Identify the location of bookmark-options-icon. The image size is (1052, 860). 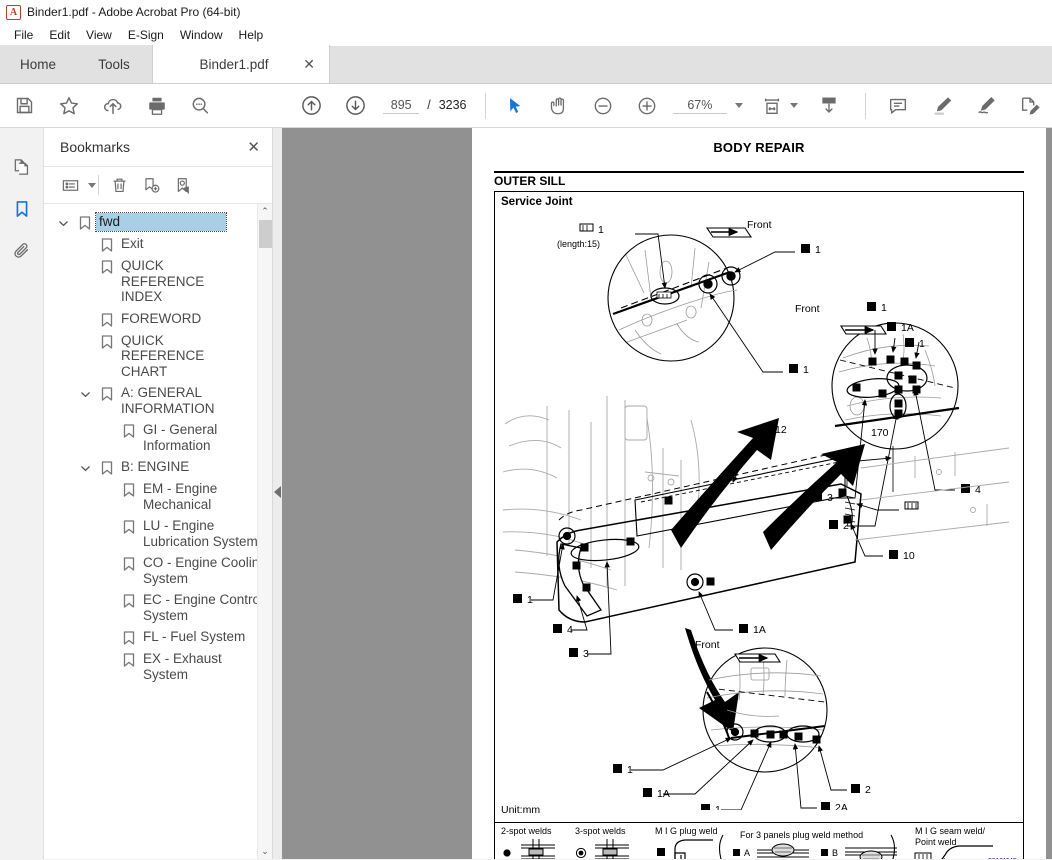
(70, 185).